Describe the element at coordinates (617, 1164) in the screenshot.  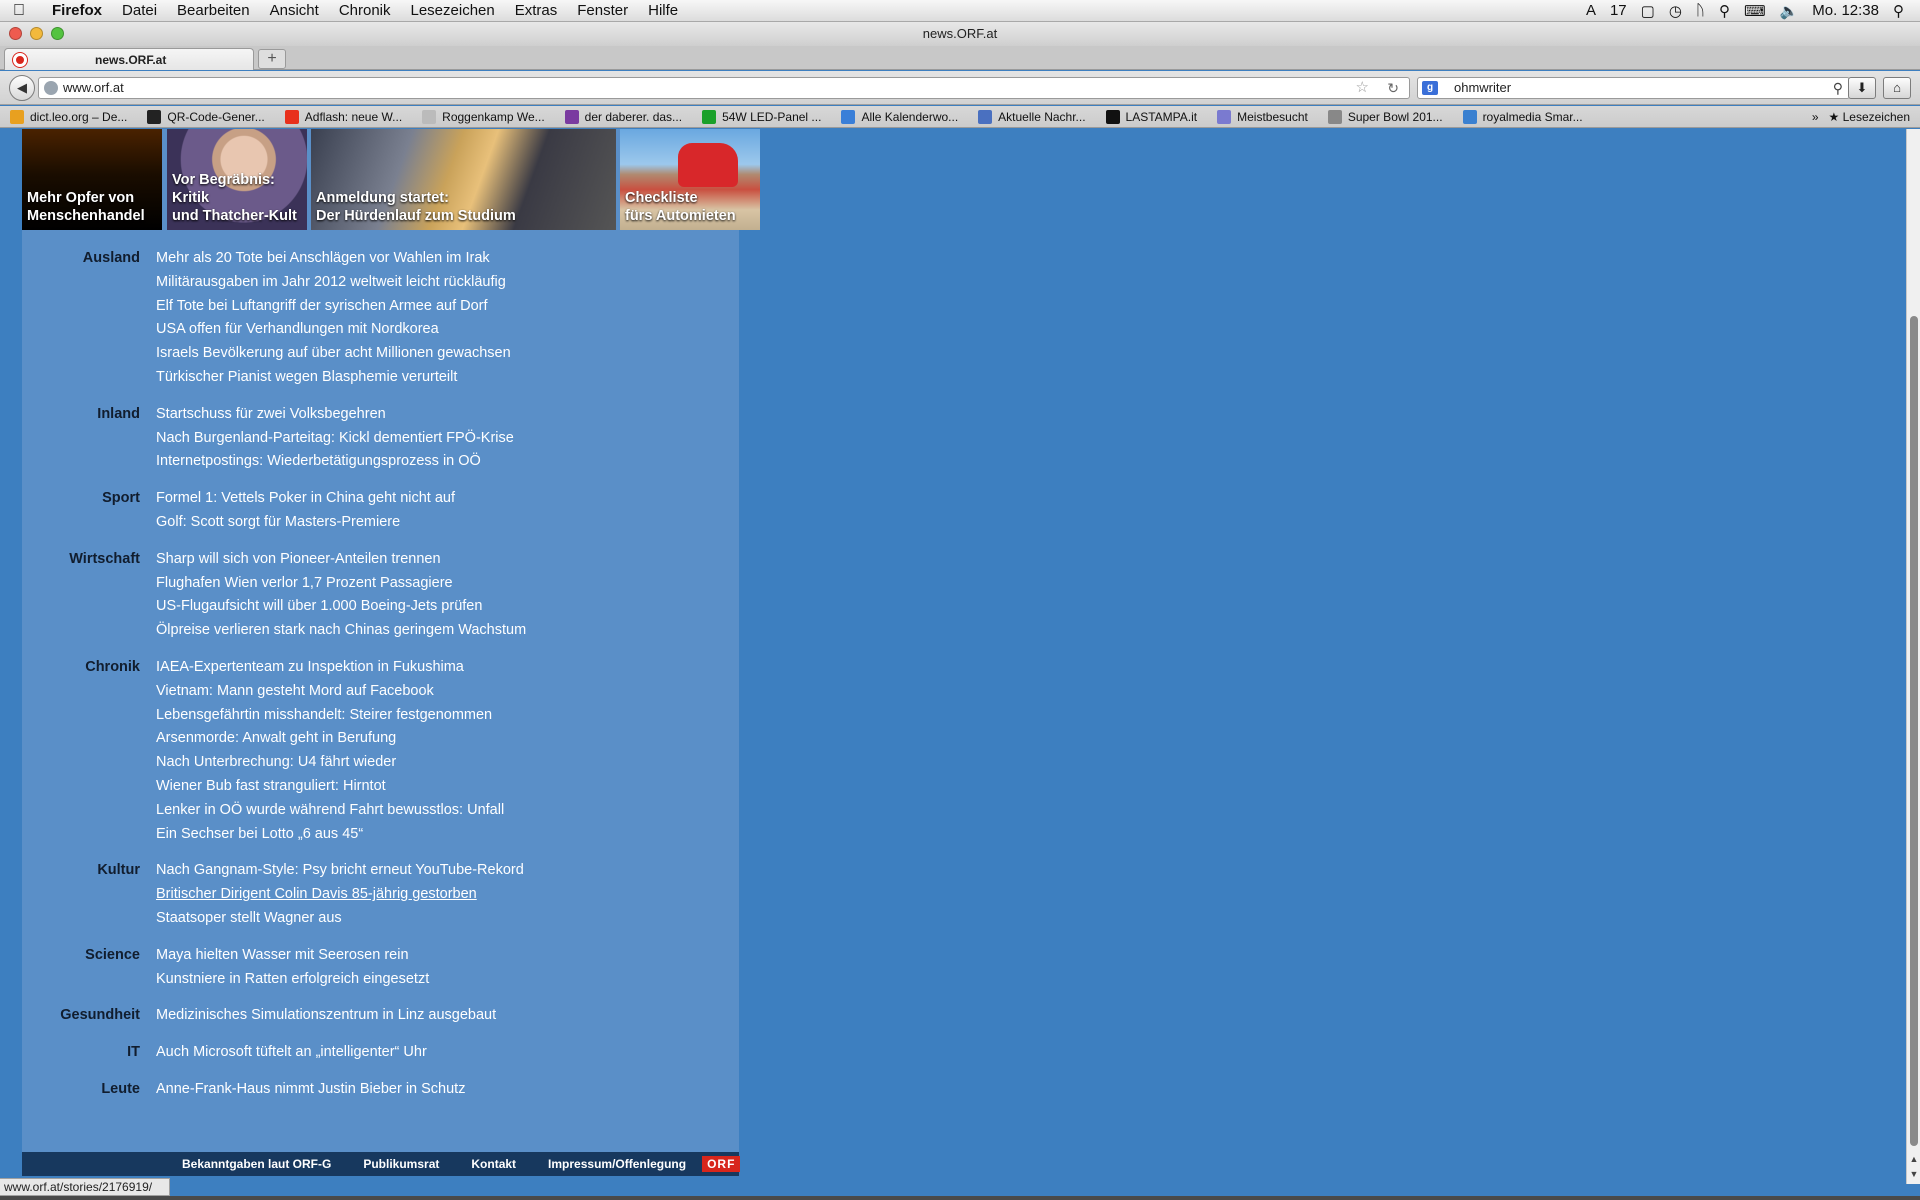
I see `footer-link-impressum: Impressum/Offenlegung` at that location.